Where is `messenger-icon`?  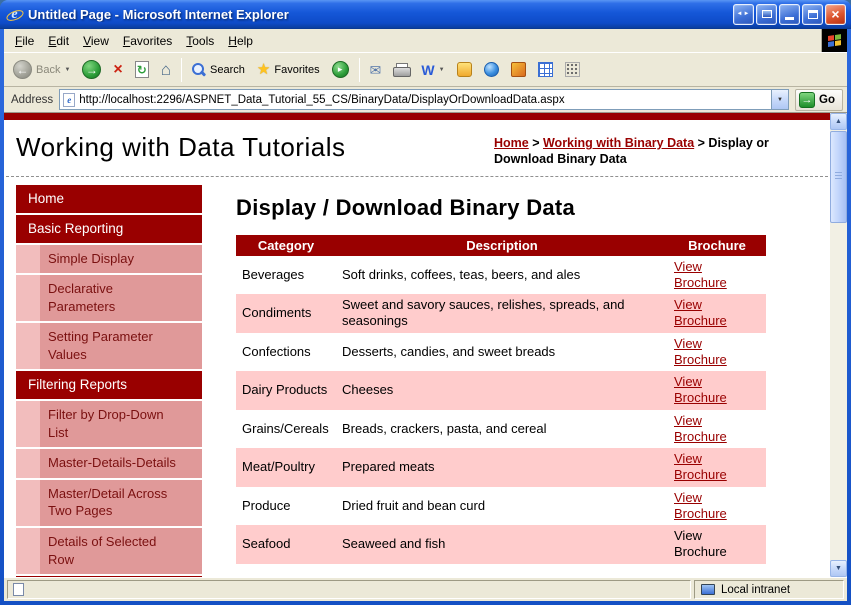 messenger-icon is located at coordinates (464, 69).